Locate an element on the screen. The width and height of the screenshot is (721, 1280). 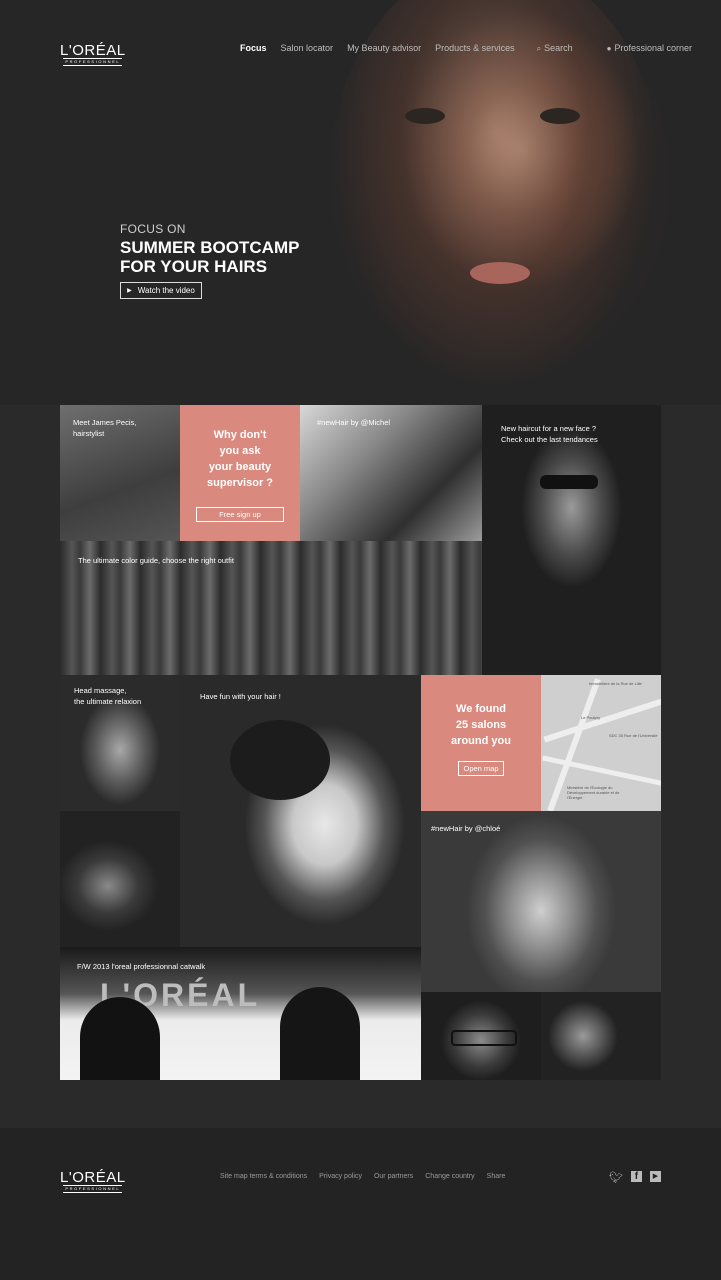
tile-james-caption: Meet James Pecis, hairstylist is located at coordinates (105, 428).